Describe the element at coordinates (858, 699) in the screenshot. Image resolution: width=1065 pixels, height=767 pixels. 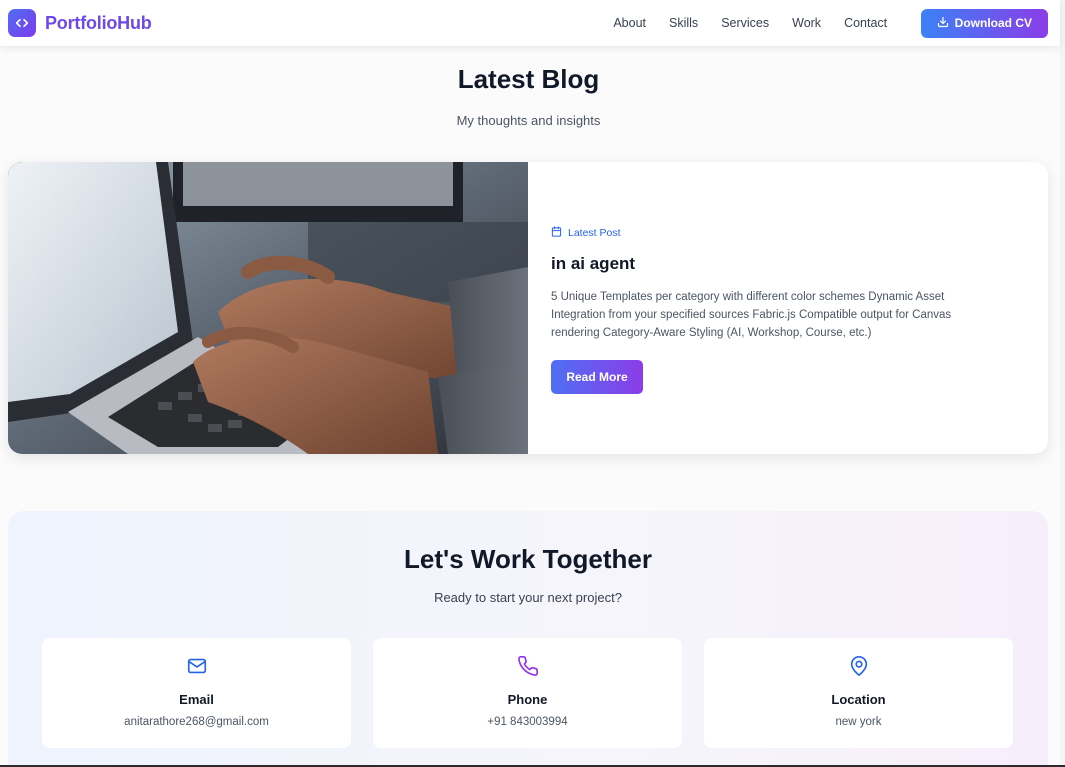
I see `contact-label-location: Location` at that location.